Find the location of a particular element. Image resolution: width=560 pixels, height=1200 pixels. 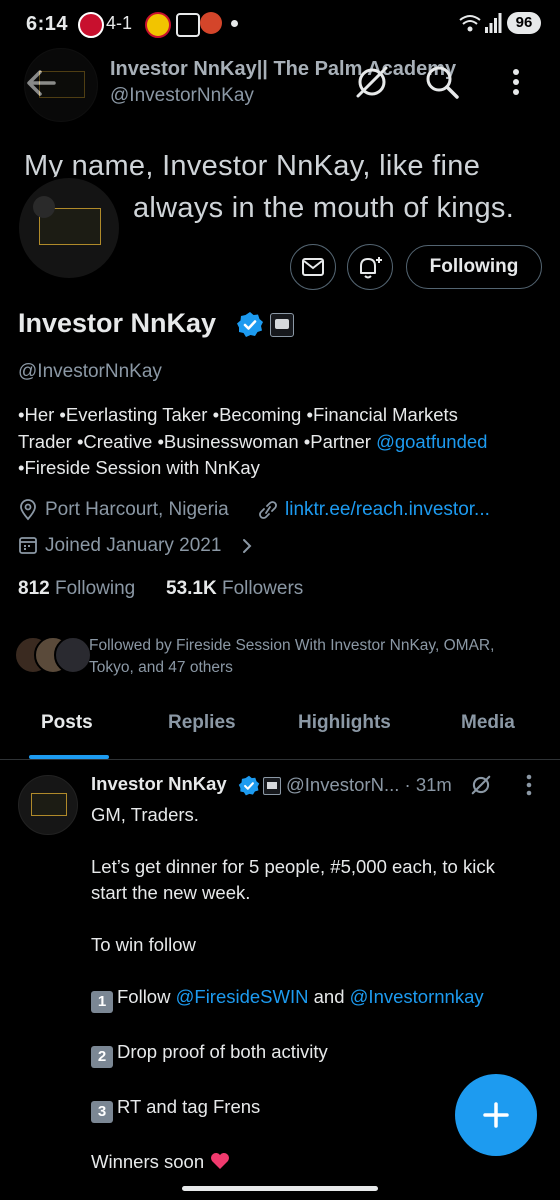

search-icon is located at coordinates (442, 82).